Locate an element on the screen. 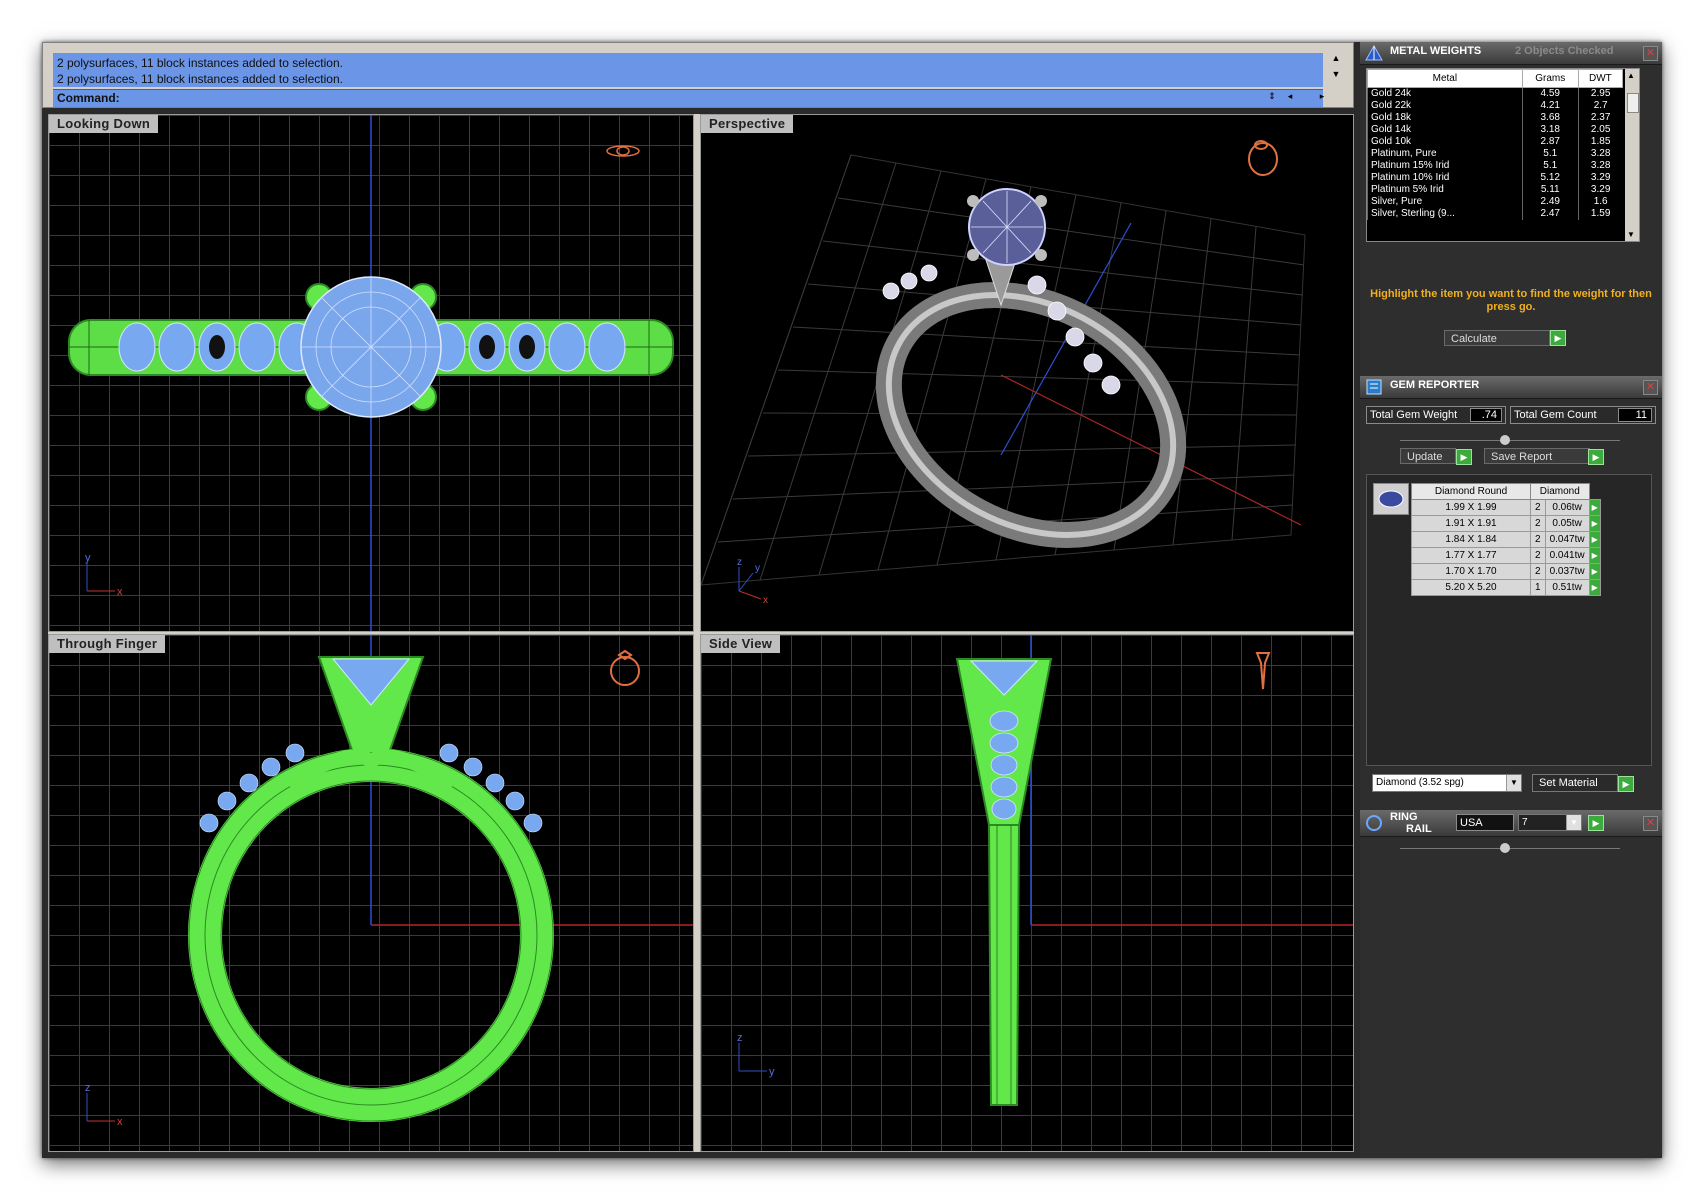 This screenshot has width=1704, height=1200. grams-cell: 4.59 is located at coordinates (1550, 93).